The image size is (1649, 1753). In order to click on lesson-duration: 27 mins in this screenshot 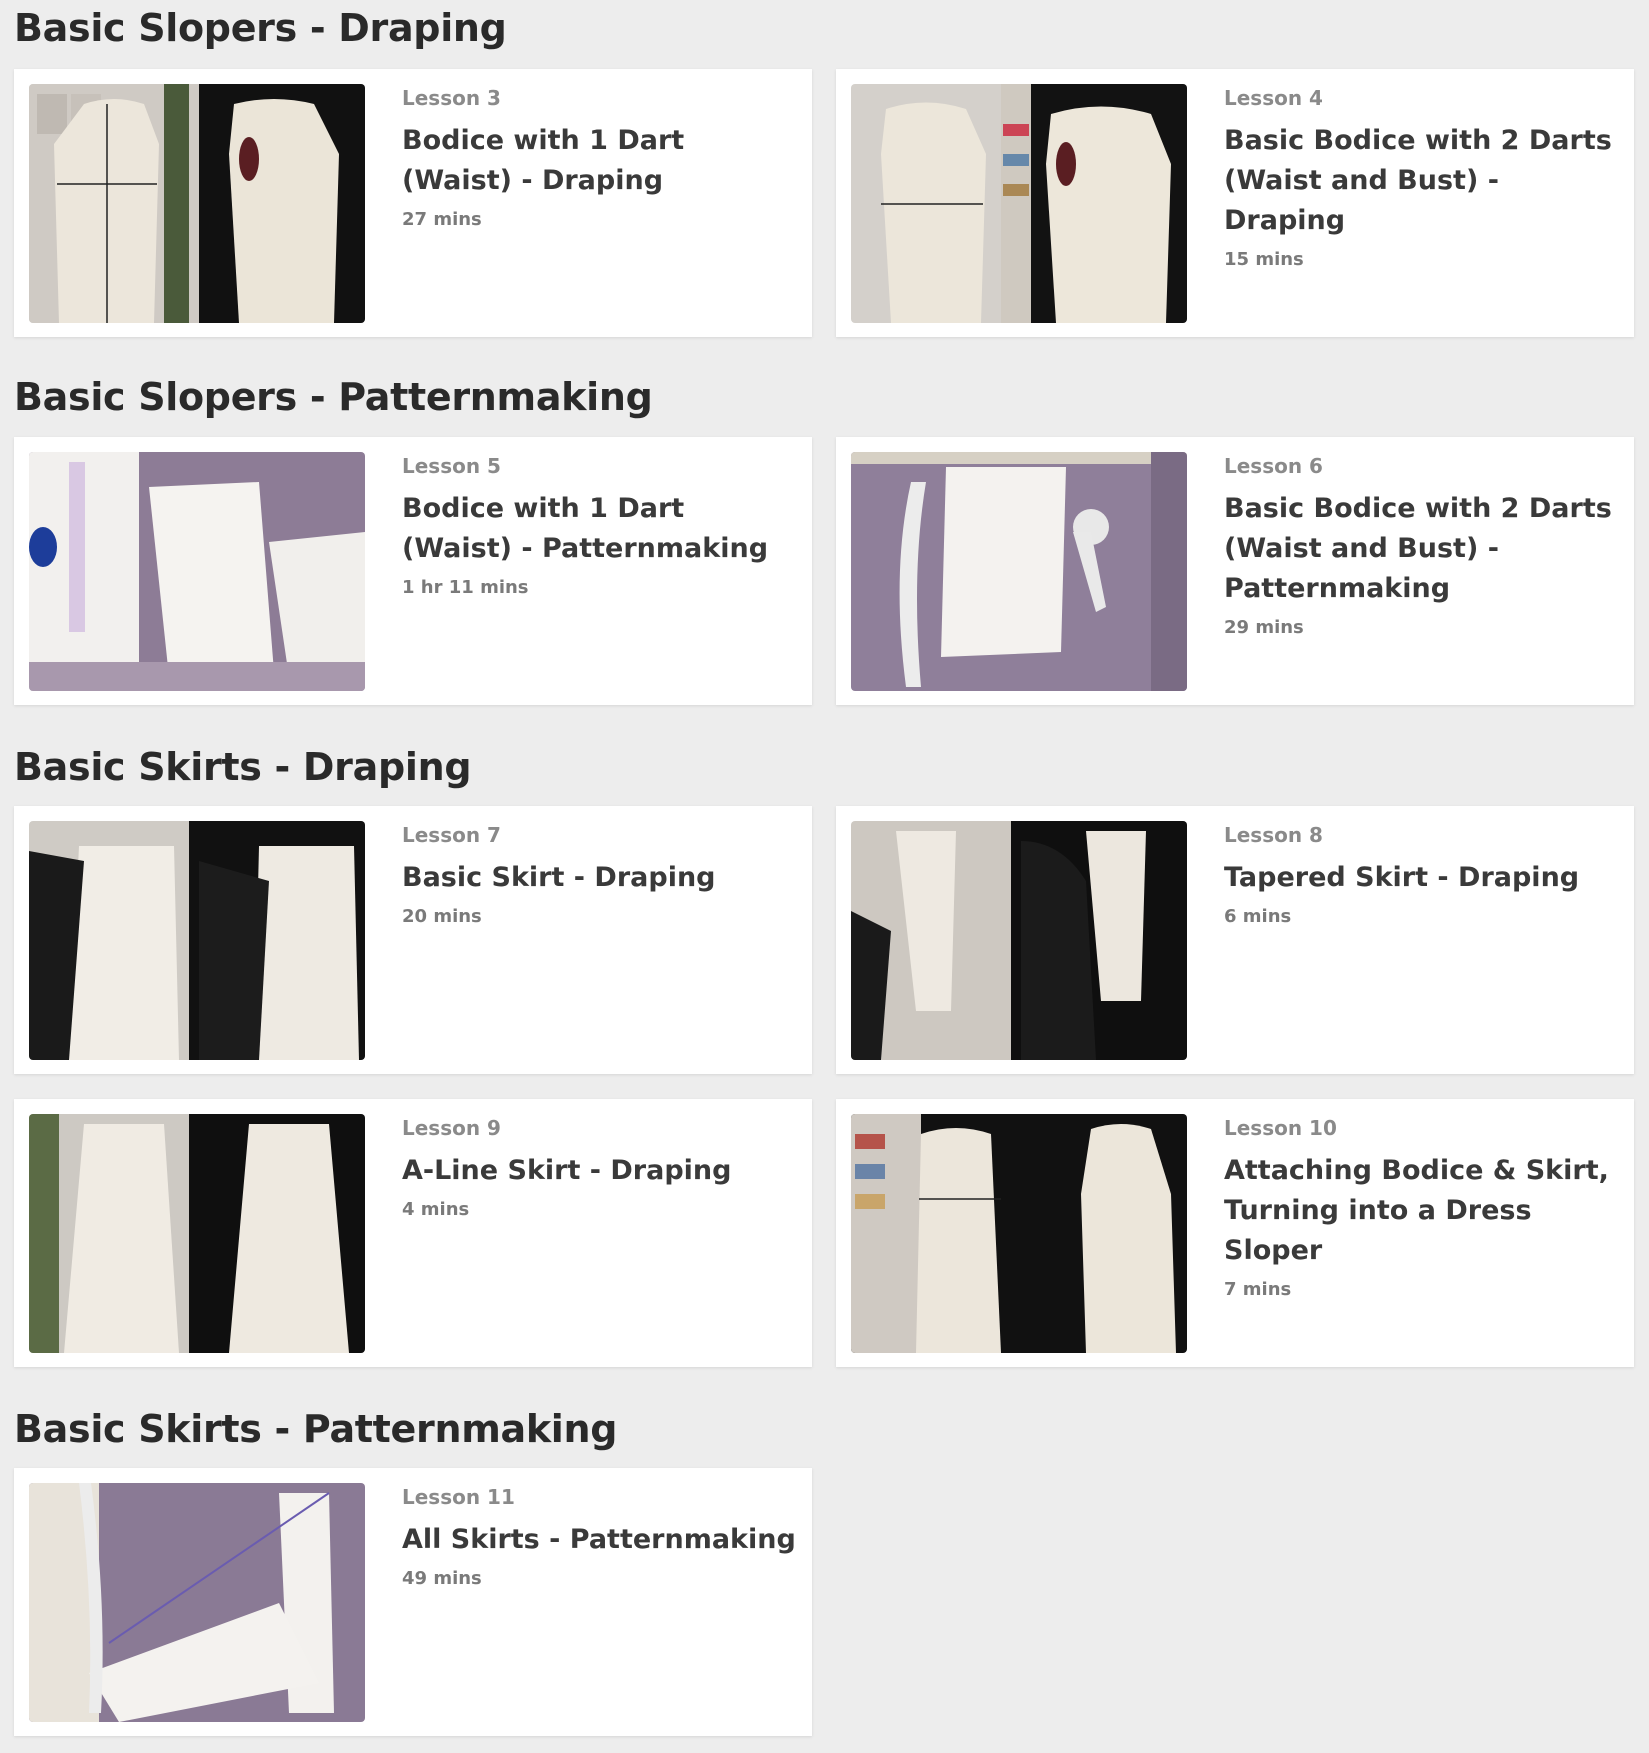, I will do `click(442, 219)`.